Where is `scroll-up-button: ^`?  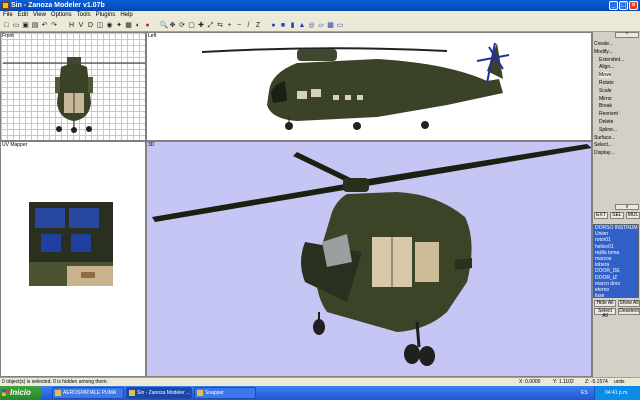
scroll-up-button: ^ is located at coordinates (627, 35).